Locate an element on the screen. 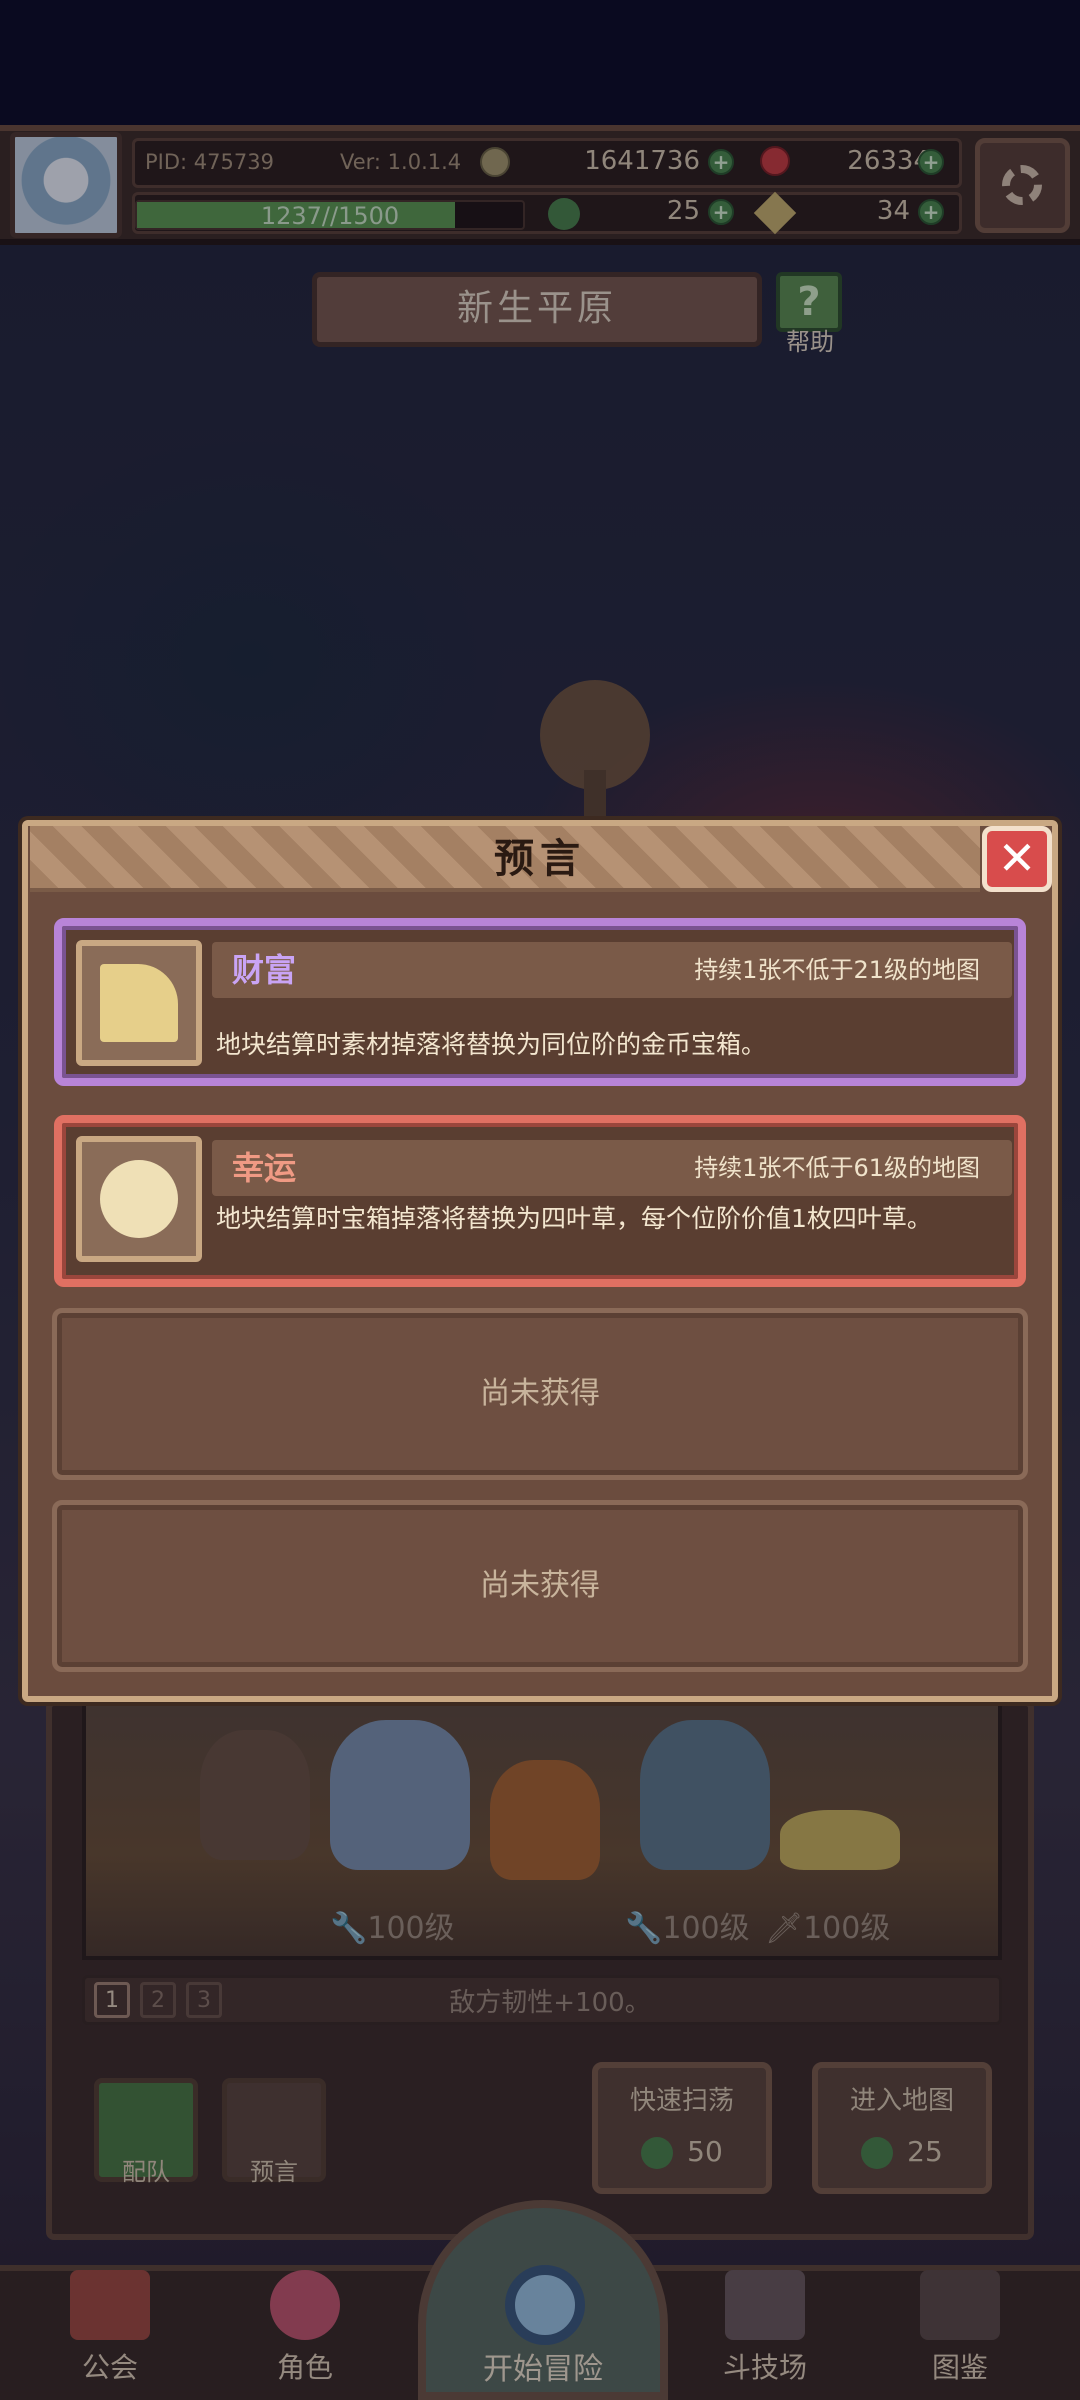 The width and height of the screenshot is (1080, 2400). close-icon: ✕ is located at coordinates (1017, 858).